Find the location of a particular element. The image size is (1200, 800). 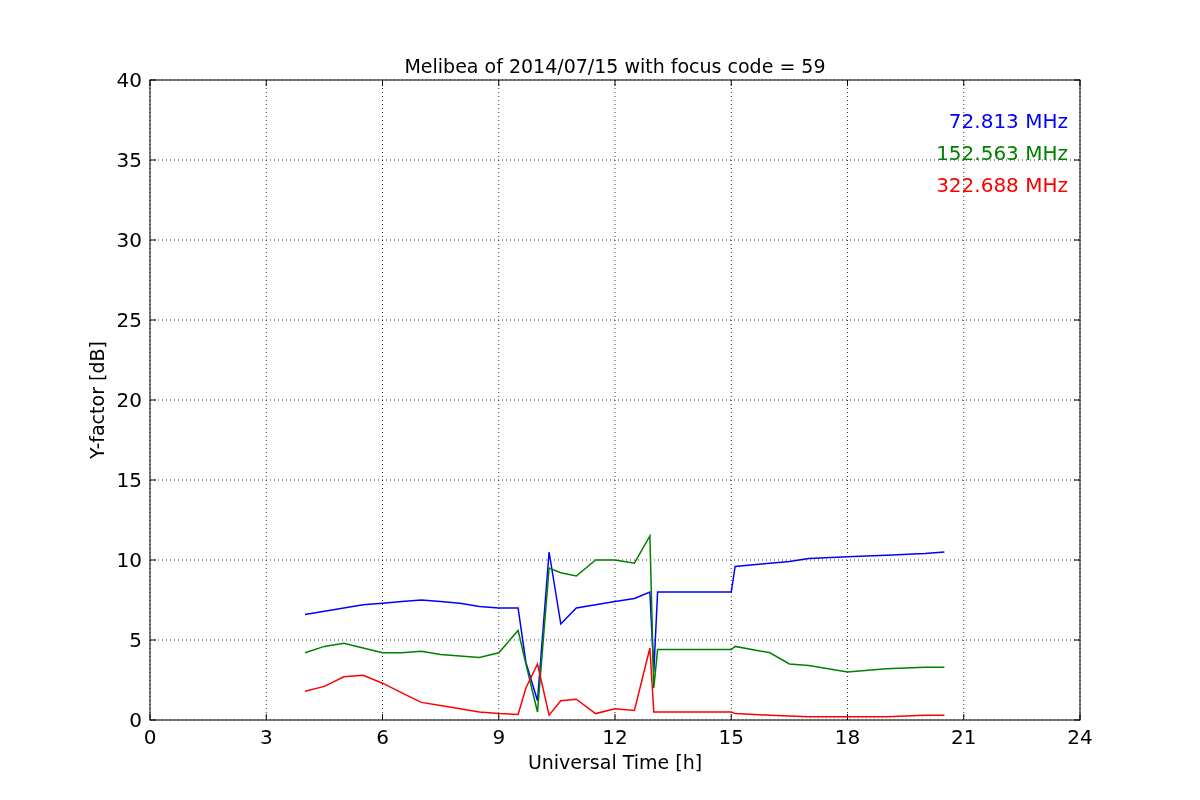

legend-label: 72.813 MHz is located at coordinates (1008, 121).